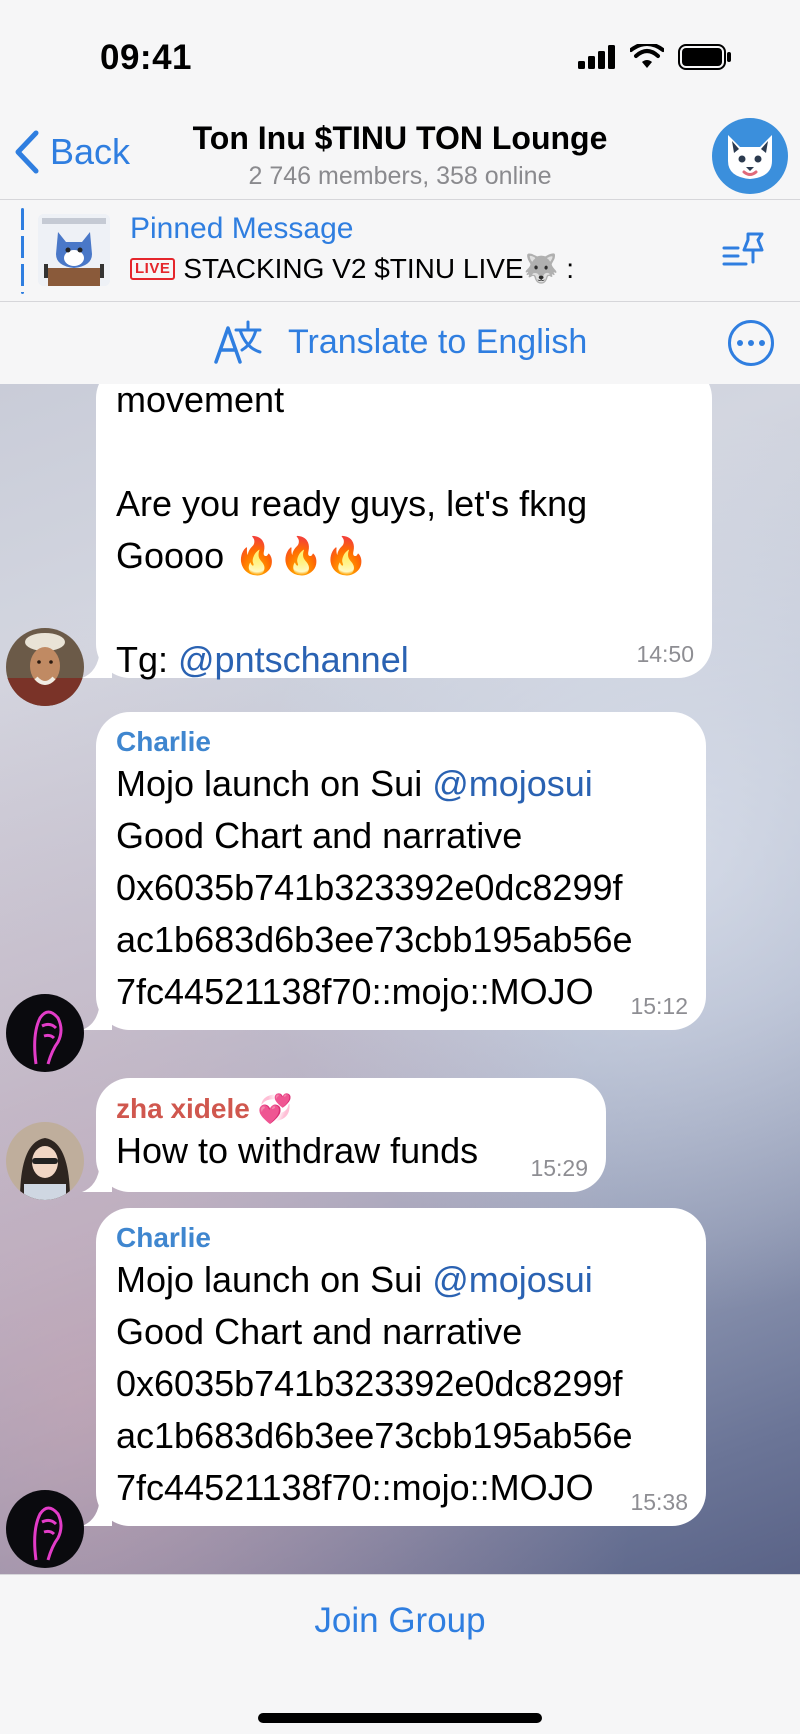  I want to click on wolf-avatar-icon, so click(750, 157).